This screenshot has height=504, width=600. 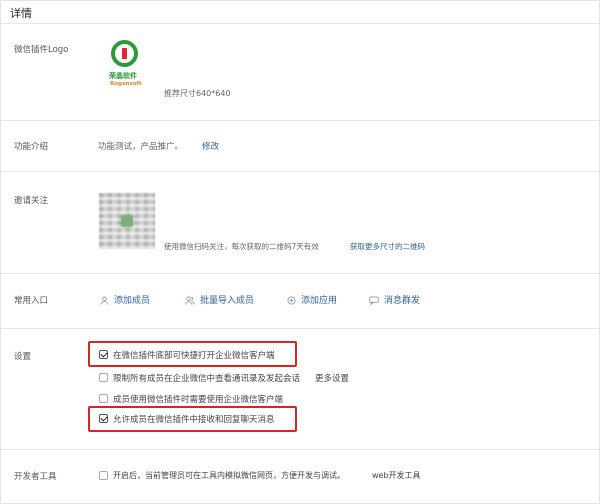 What do you see at coordinates (197, 93) in the screenshot?
I see `logo-size-hint: 推荐尺寸640*640` at bounding box center [197, 93].